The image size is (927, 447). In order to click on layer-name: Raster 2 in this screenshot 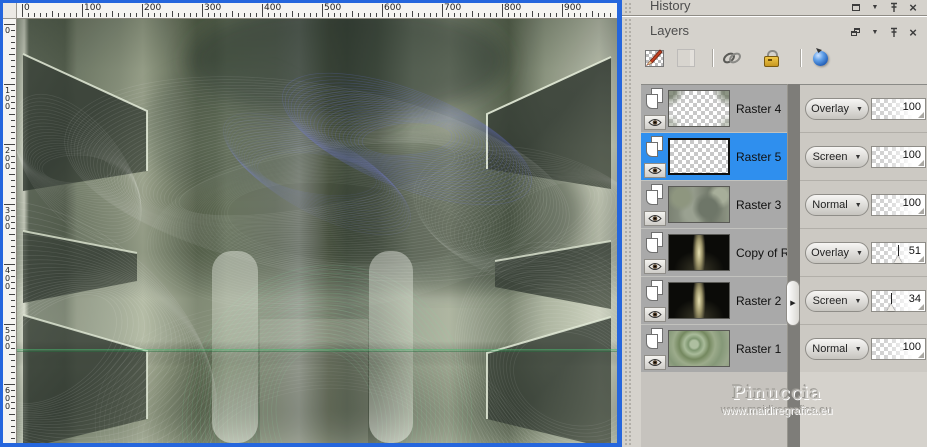, I will do `click(759, 301)`.